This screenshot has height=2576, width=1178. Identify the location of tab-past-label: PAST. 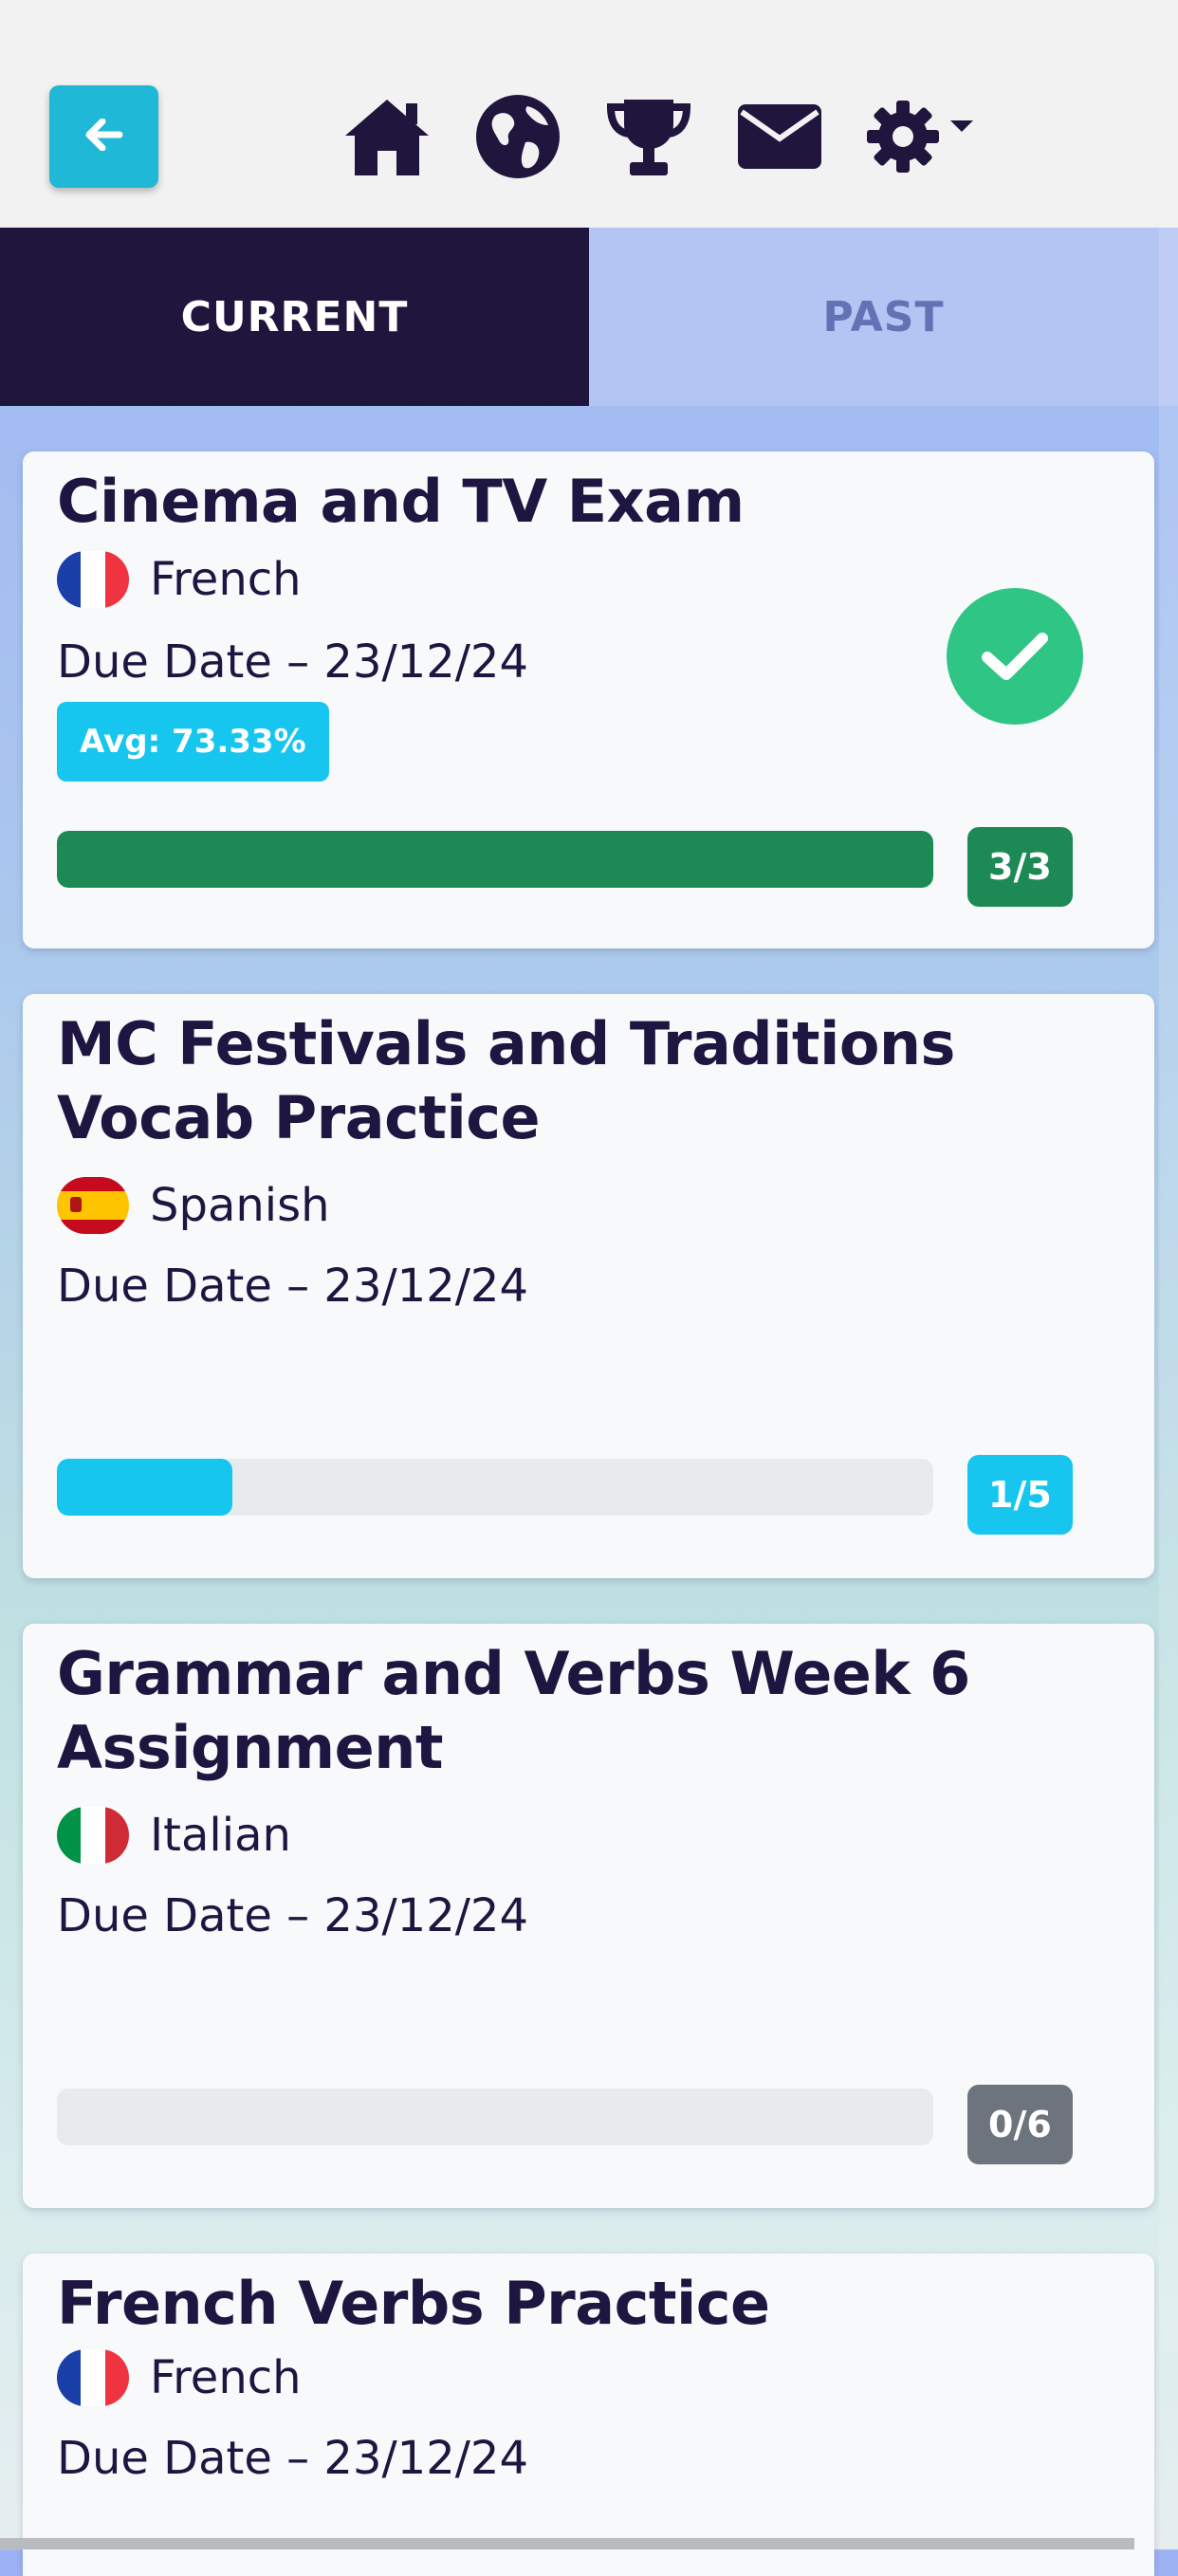
(884, 316).